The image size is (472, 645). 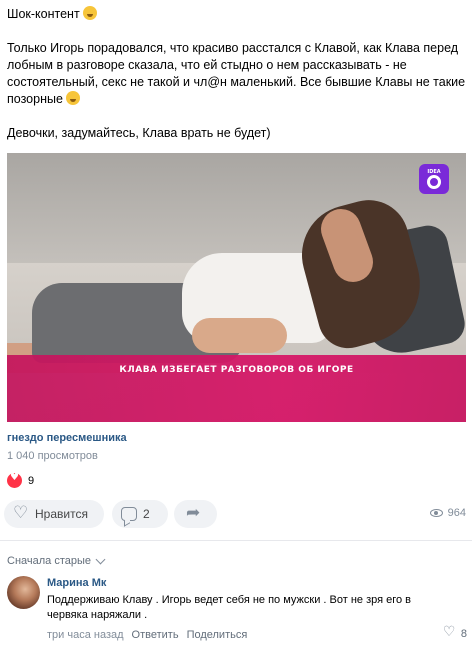 What do you see at coordinates (155, 635) in the screenshot?
I see `reply-link: Ответить` at bounding box center [155, 635].